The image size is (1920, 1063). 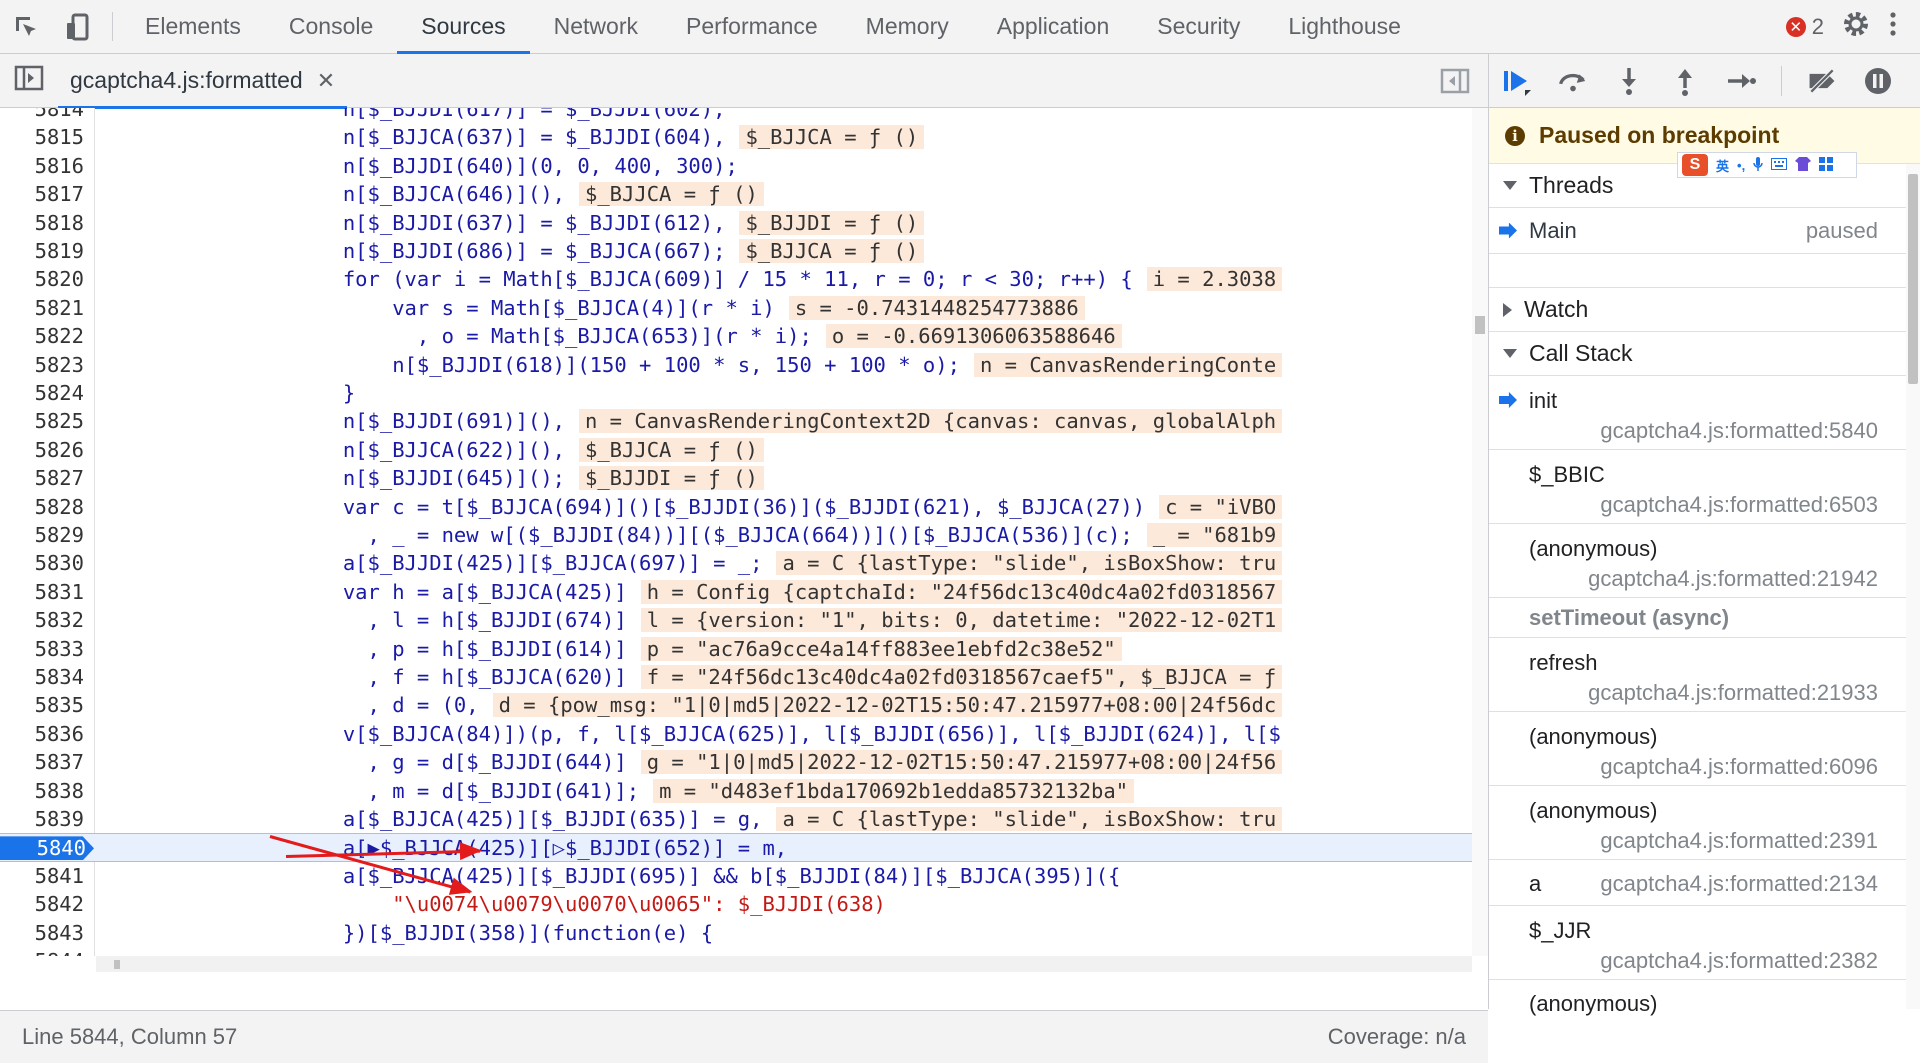 What do you see at coordinates (1856, 26) in the screenshot?
I see `settings-gear-icon` at bounding box center [1856, 26].